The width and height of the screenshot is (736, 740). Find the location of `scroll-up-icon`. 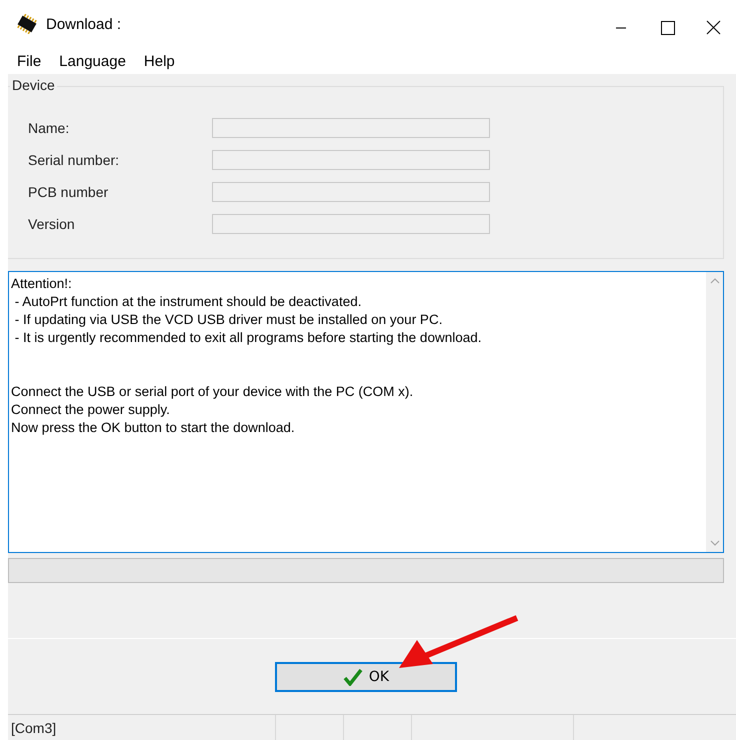

scroll-up-icon is located at coordinates (715, 281).